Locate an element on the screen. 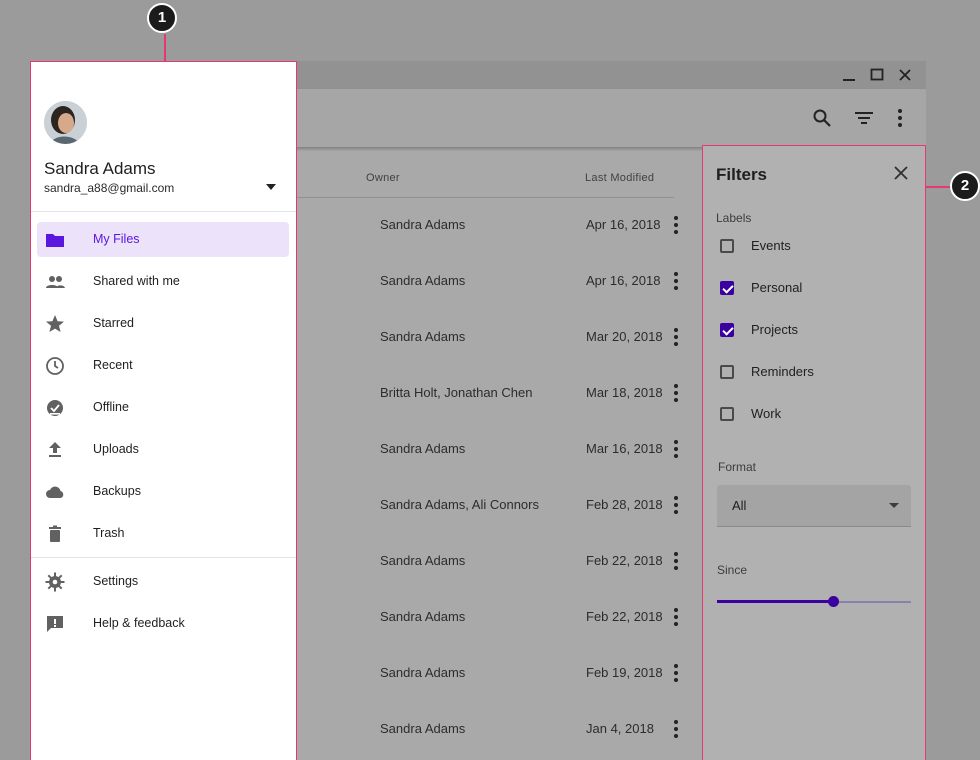 This screenshot has height=760, width=980. last-modified-cell: Feb 28, 2018 is located at coordinates (624, 504).